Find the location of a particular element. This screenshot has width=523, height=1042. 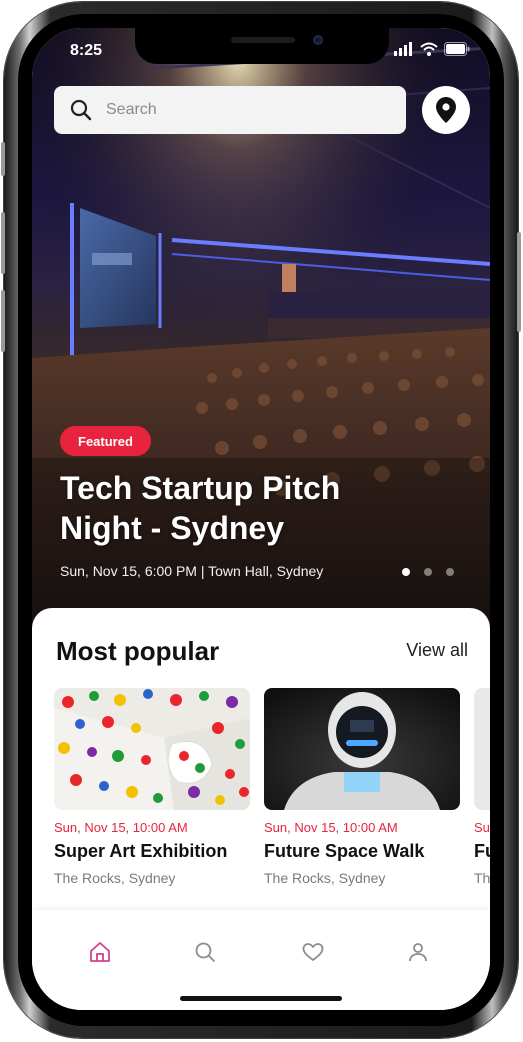

event-title: Super Art Exhibition is located at coordinates (141, 851).